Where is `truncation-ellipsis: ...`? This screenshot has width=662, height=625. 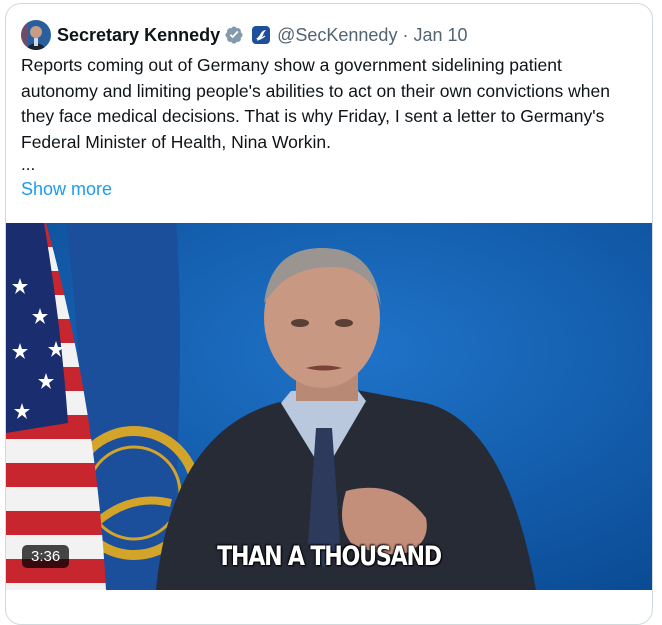
truncation-ellipsis: ... is located at coordinates (28, 164).